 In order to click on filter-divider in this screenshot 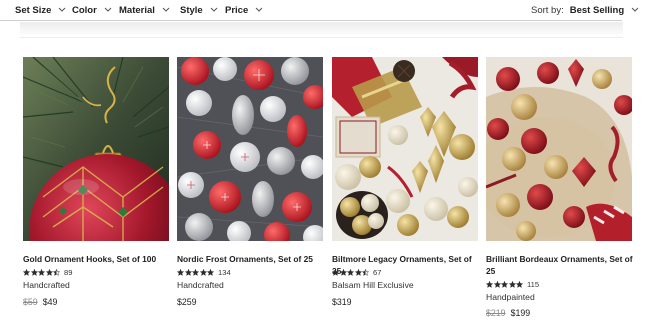, I will do `click(311, 20)`.